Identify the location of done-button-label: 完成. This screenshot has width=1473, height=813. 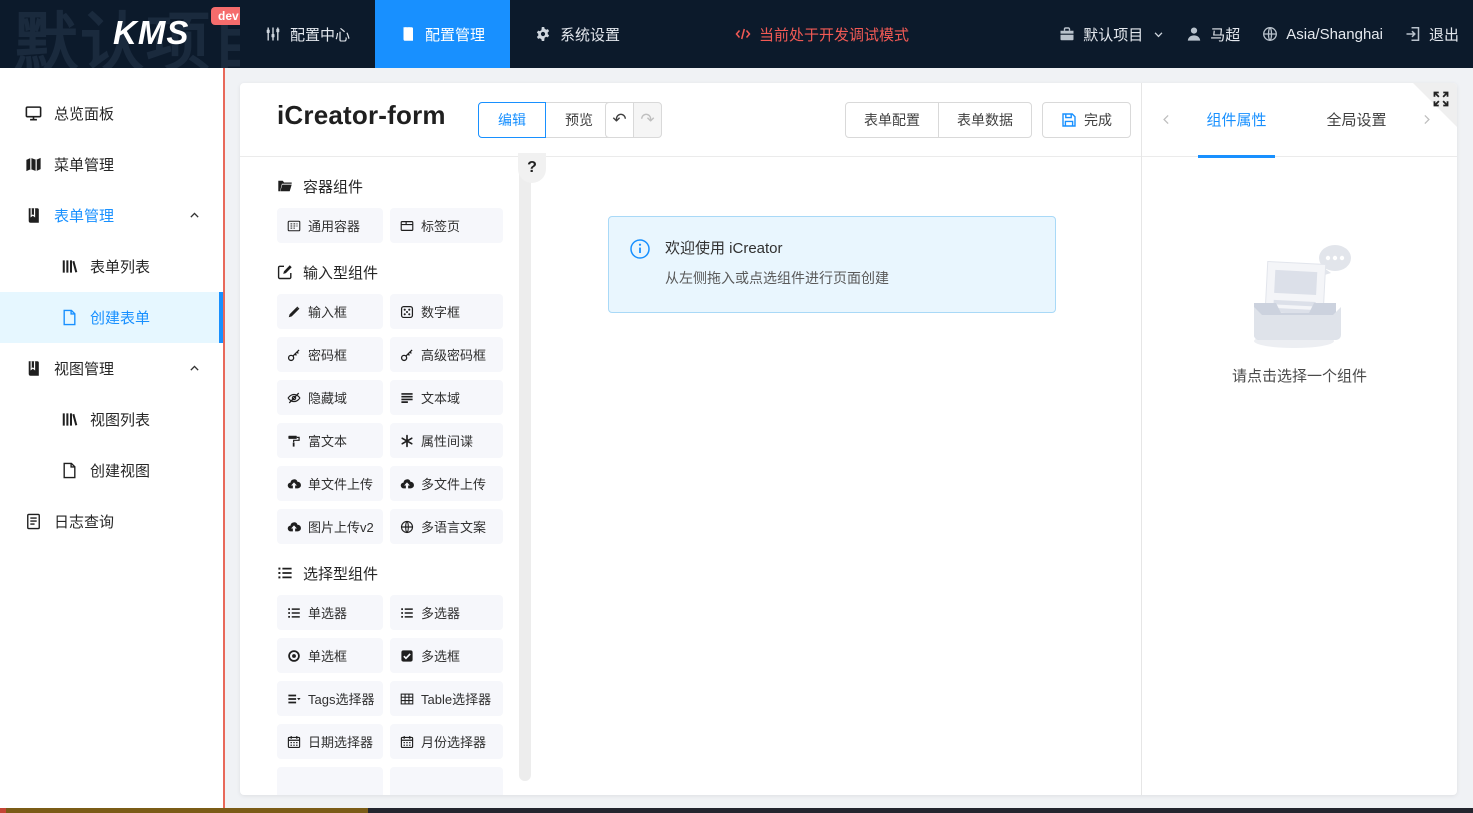
(1098, 120).